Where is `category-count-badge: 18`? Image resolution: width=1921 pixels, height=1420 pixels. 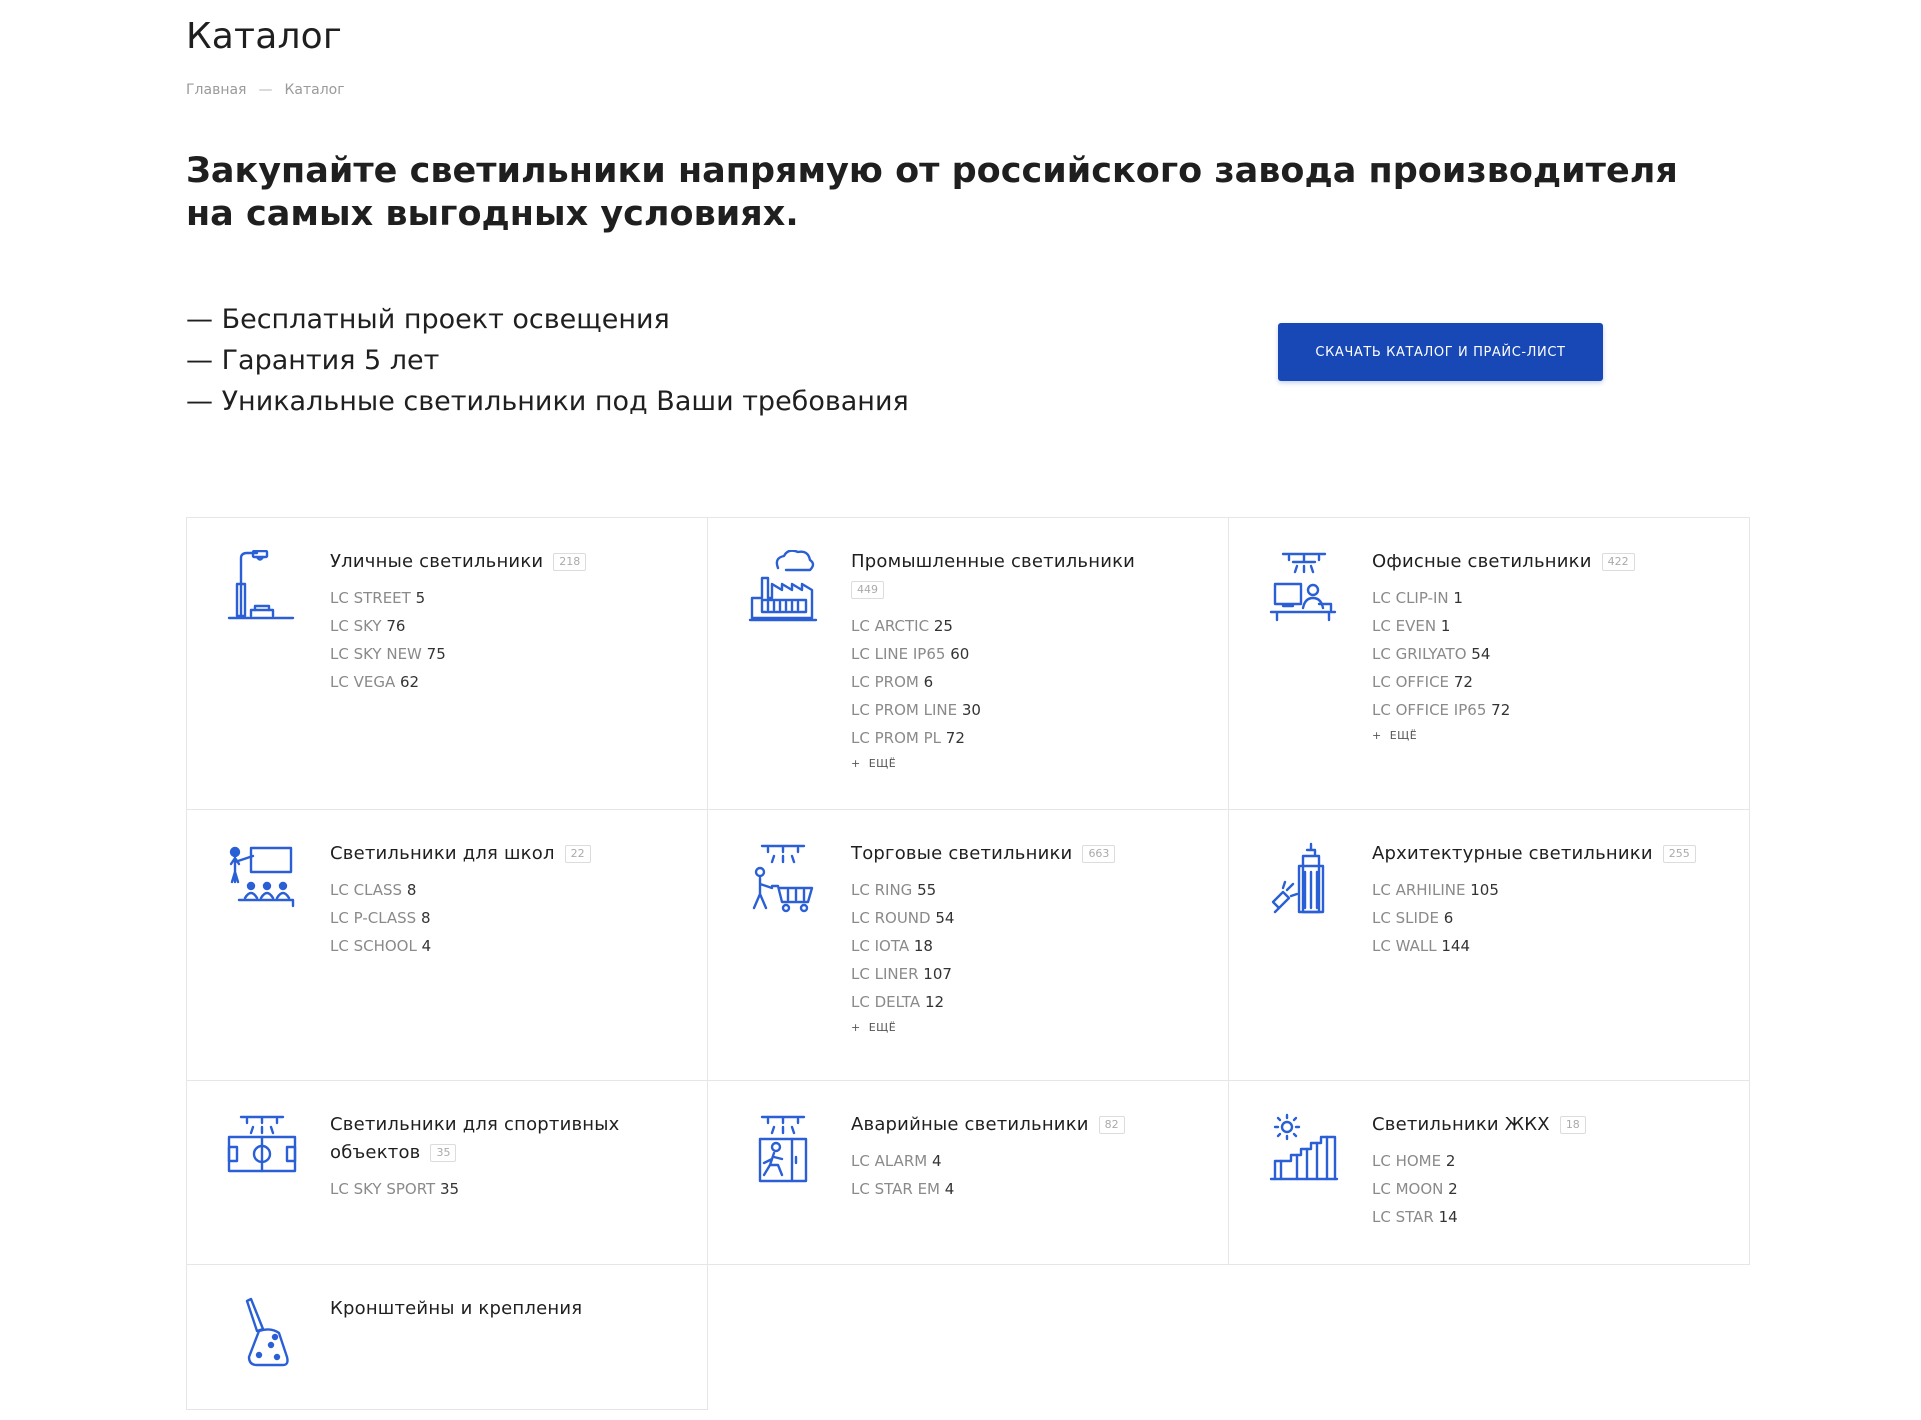
category-count-badge: 18 is located at coordinates (1572, 1125).